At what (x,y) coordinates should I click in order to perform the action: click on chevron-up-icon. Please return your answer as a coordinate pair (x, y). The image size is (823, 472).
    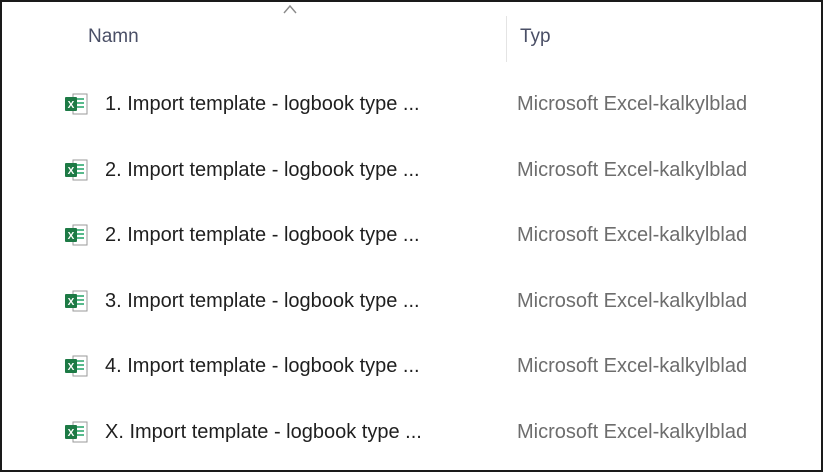
    Looking at the image, I should click on (290, 9).